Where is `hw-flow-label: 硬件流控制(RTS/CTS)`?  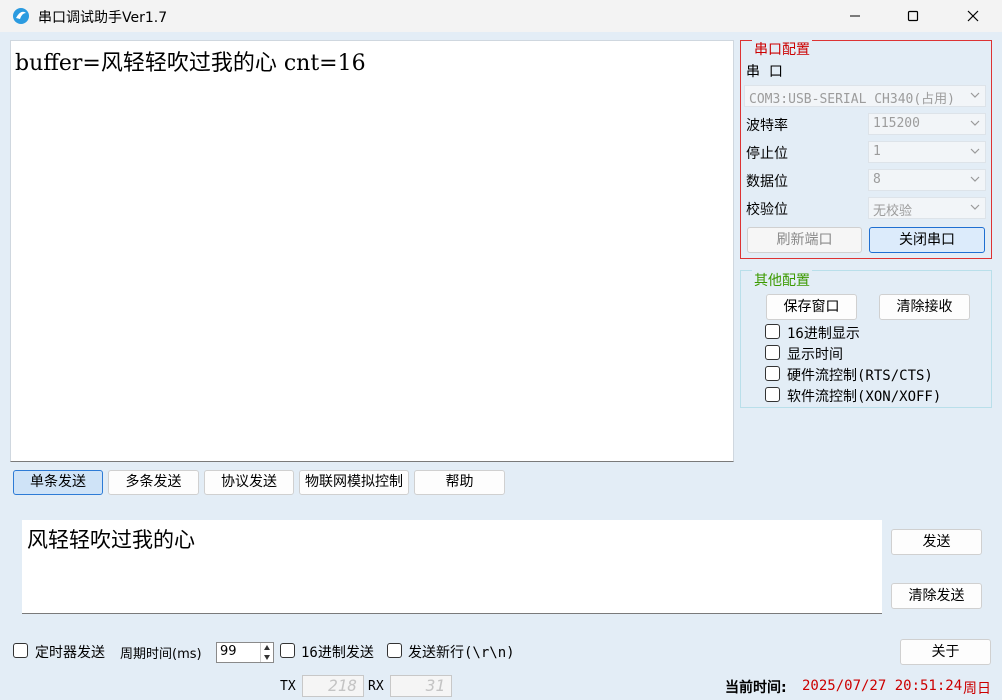
hw-flow-label: 硬件流控制(RTS/CTS) is located at coordinates (860, 376).